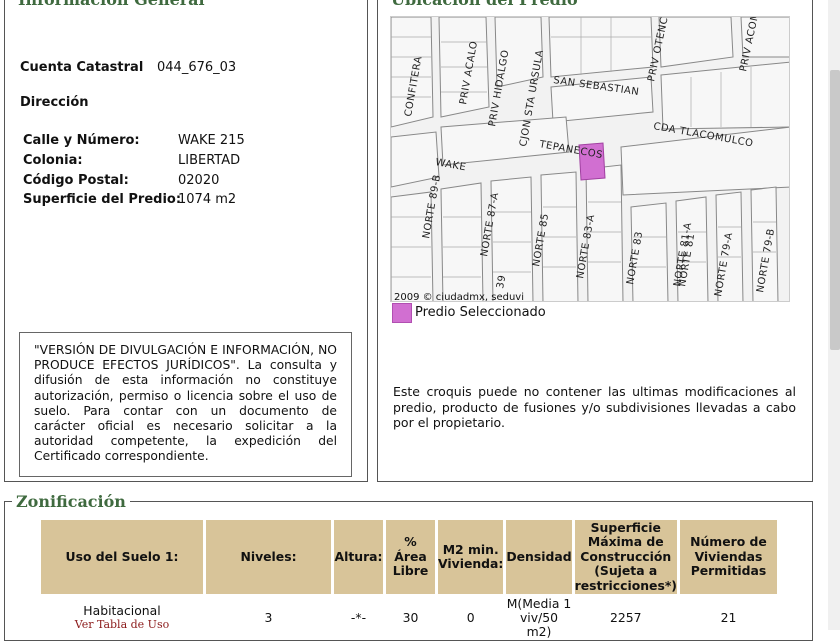 This screenshot has width=840, height=642. Describe the element at coordinates (471, 557) in the screenshot. I see `header-m2-min: M2 min. Vivienda:` at that location.